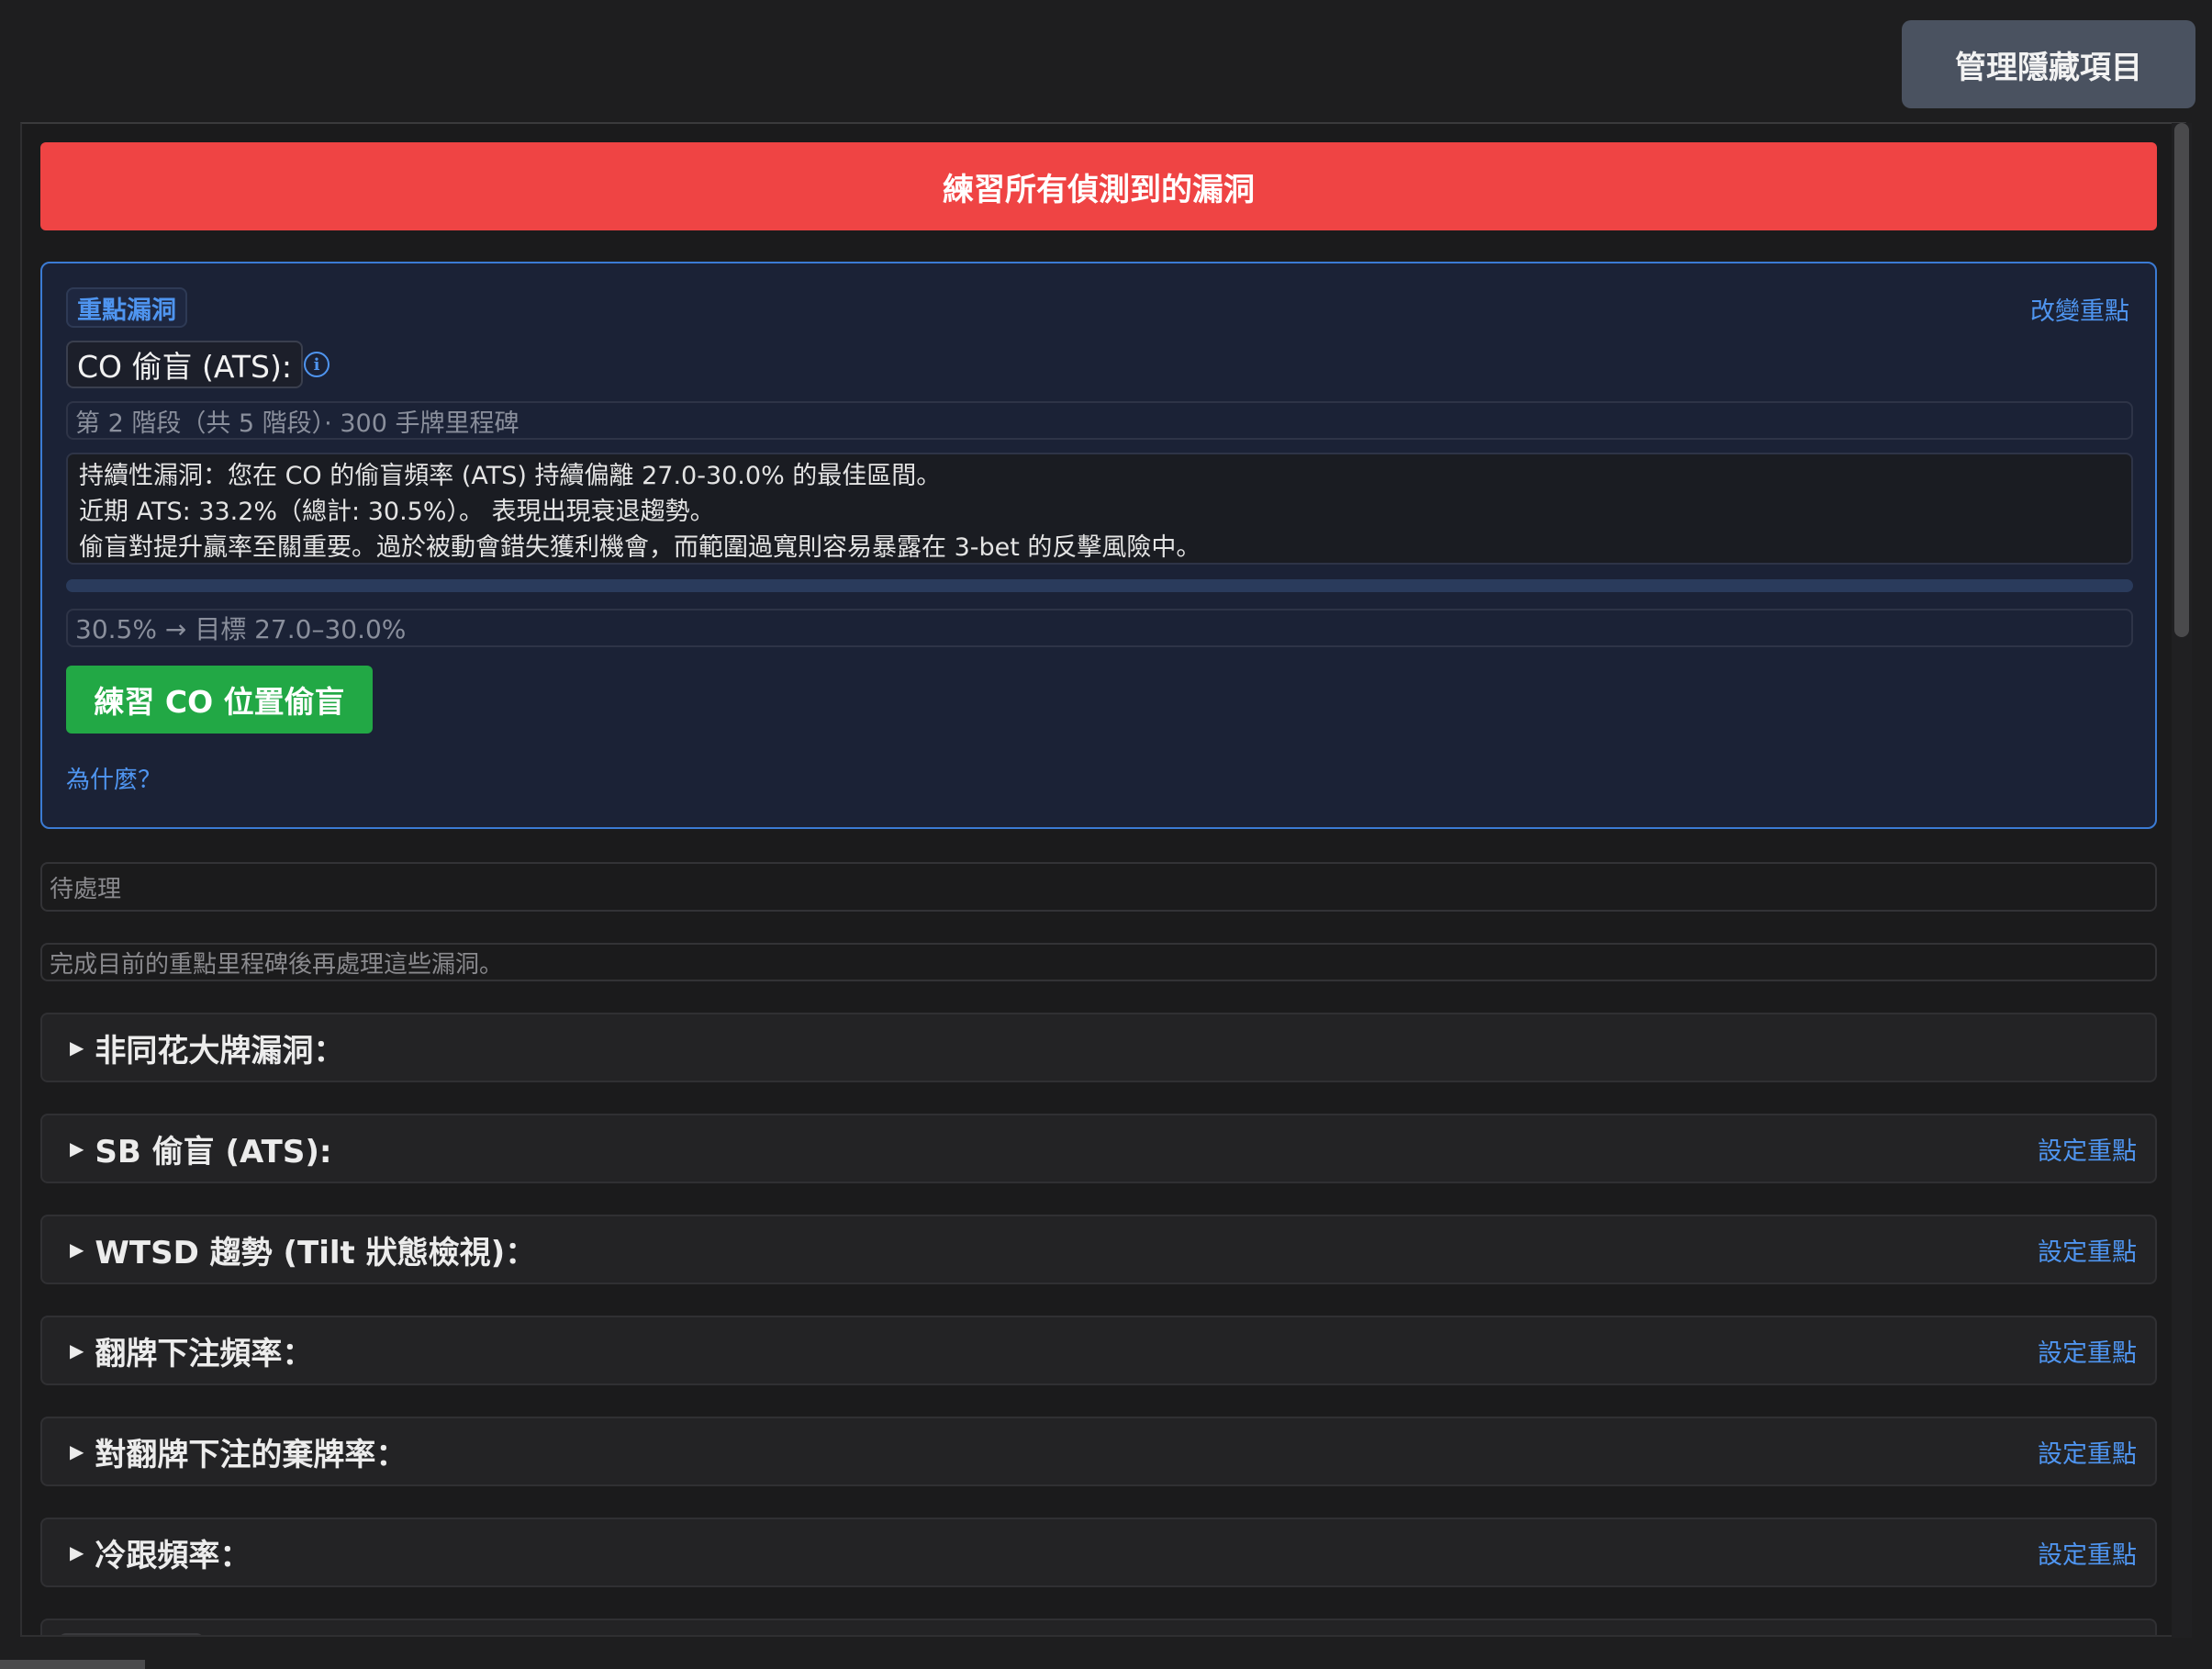 The image size is (2212, 1669). Describe the element at coordinates (1098, 1047) in the screenshot. I see `leak-row-offsuit-broadway: ▶ 非同花大牌漏洞：` at that location.